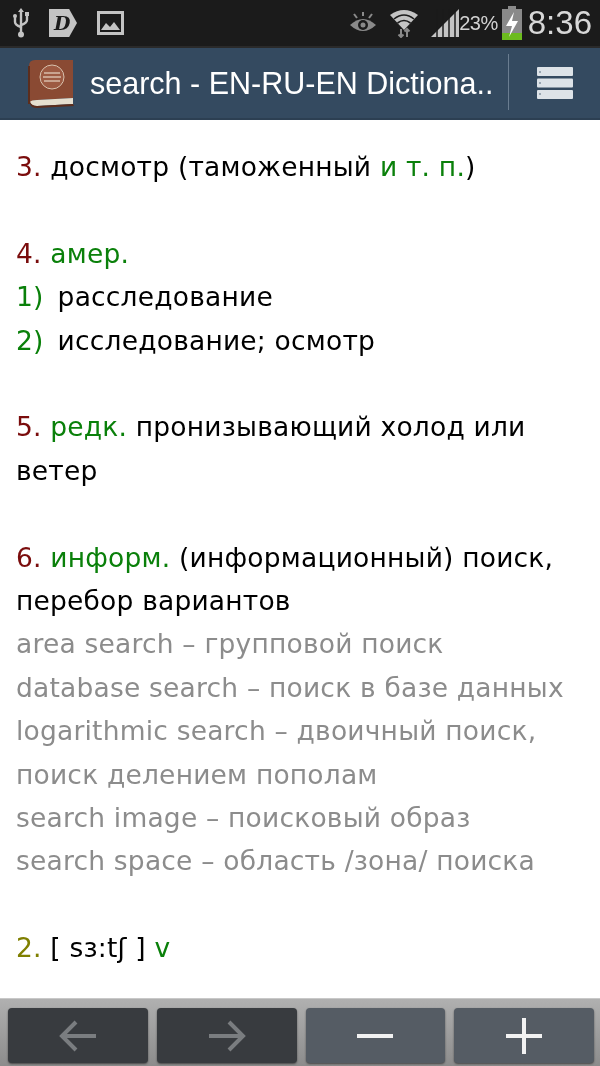  I want to click on signal-icon, so click(445, 23).